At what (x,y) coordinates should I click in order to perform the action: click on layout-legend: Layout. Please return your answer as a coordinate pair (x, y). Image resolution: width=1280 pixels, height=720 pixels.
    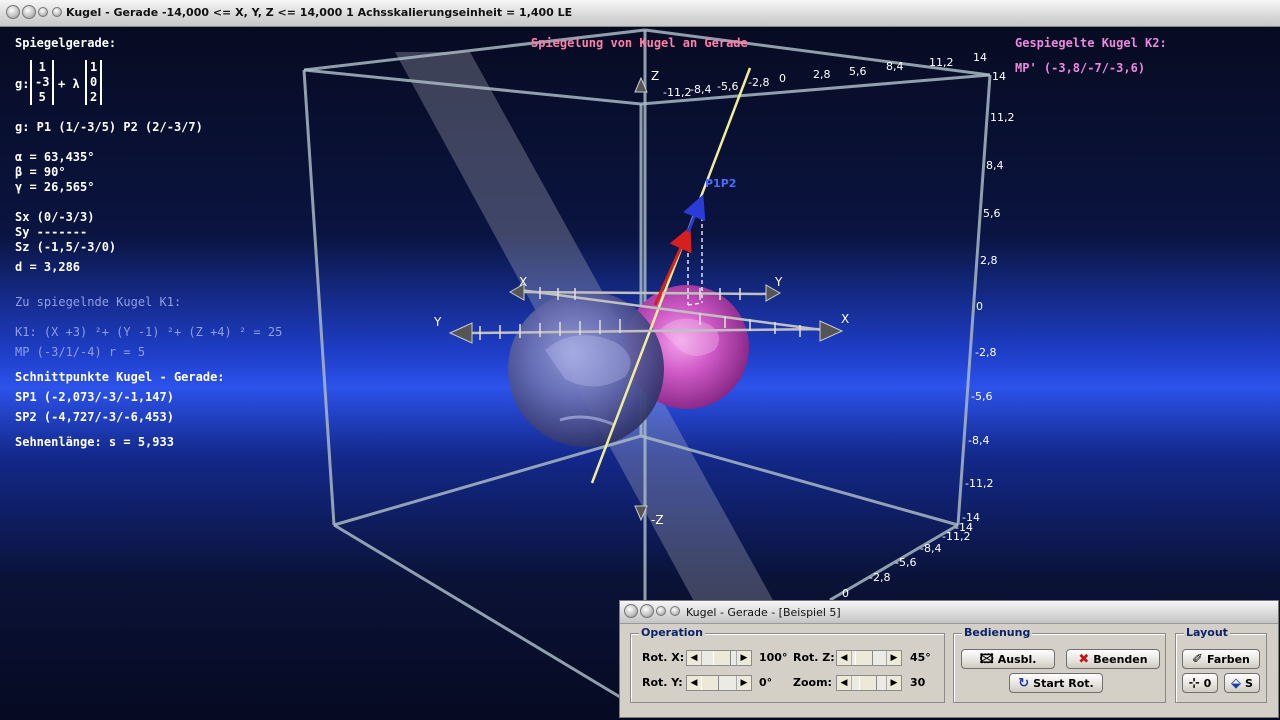
    Looking at the image, I should click on (1207, 632).